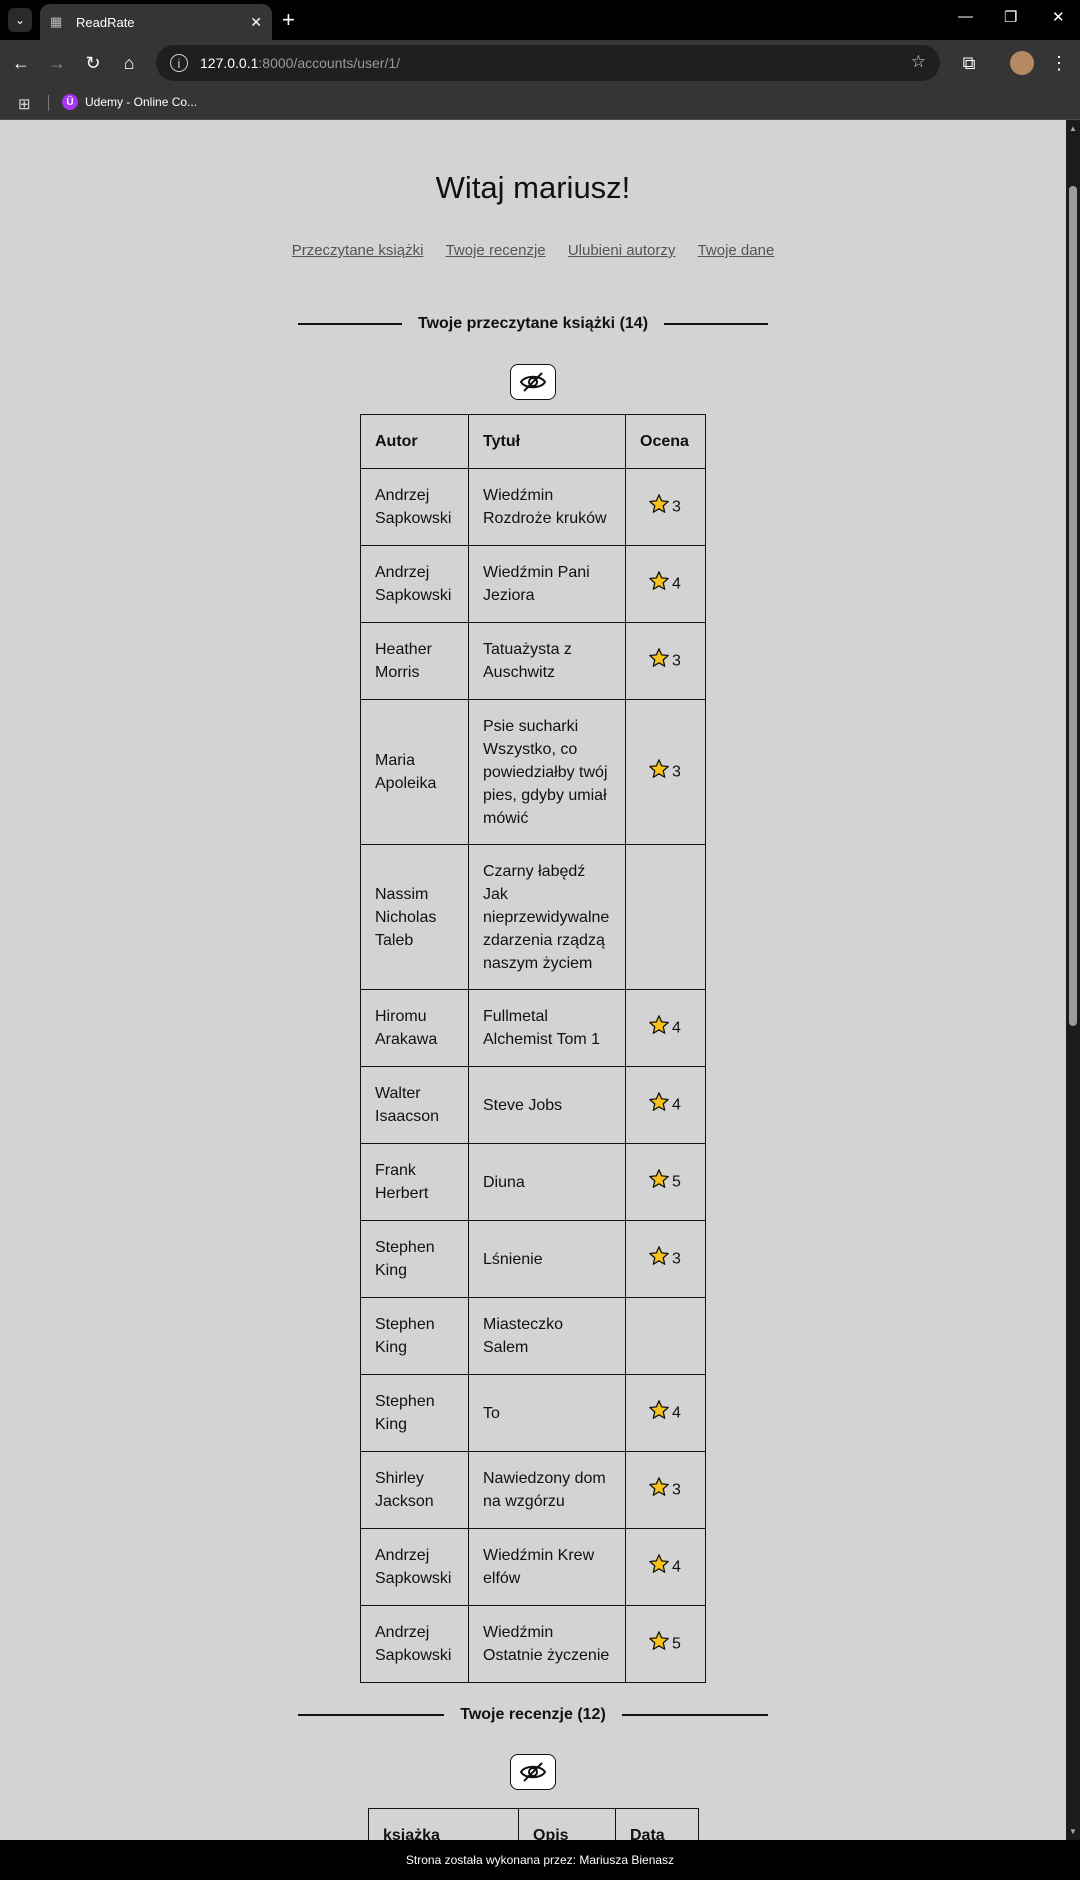 This screenshot has width=1080, height=1880. Describe the element at coordinates (1073, 128) in the screenshot. I see `scroll-up-icon: ▲` at that location.